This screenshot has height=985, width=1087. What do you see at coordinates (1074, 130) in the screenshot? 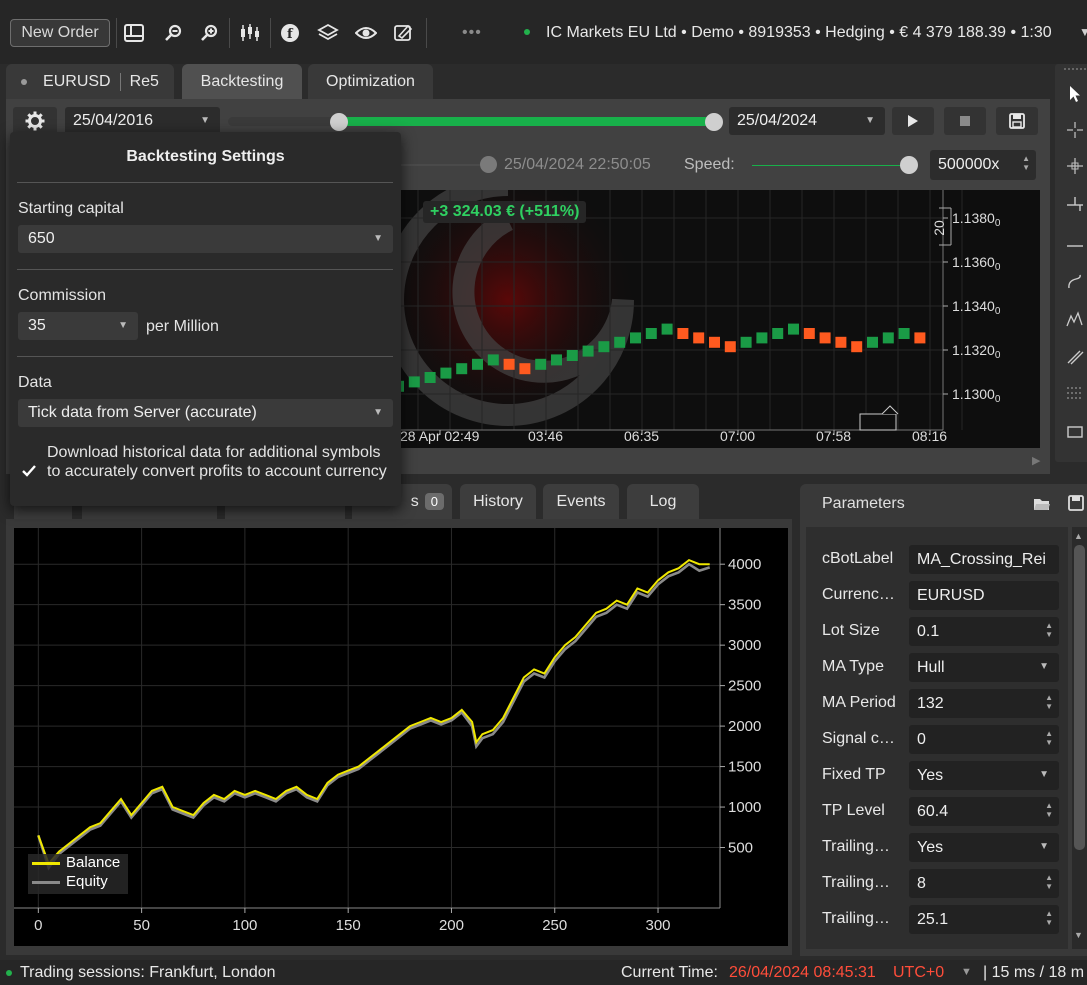
I see `crosshair-icon` at bounding box center [1074, 130].